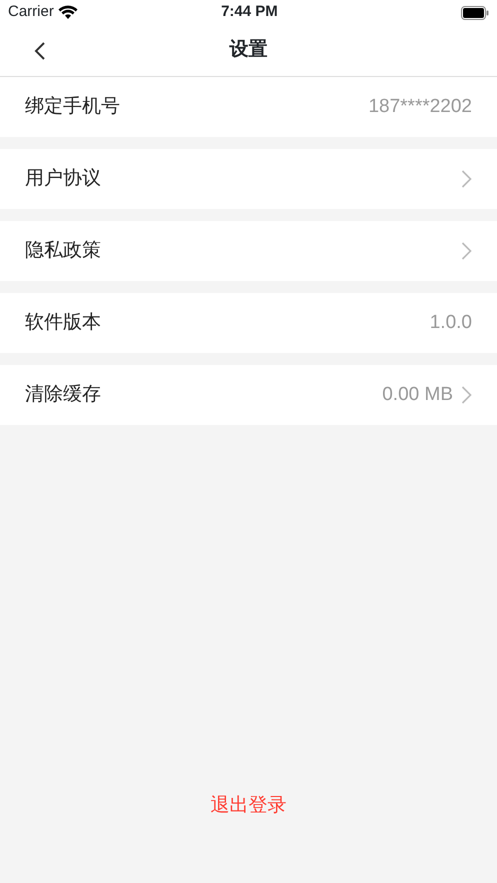  What do you see at coordinates (40, 51) in the screenshot?
I see `back-icon` at bounding box center [40, 51].